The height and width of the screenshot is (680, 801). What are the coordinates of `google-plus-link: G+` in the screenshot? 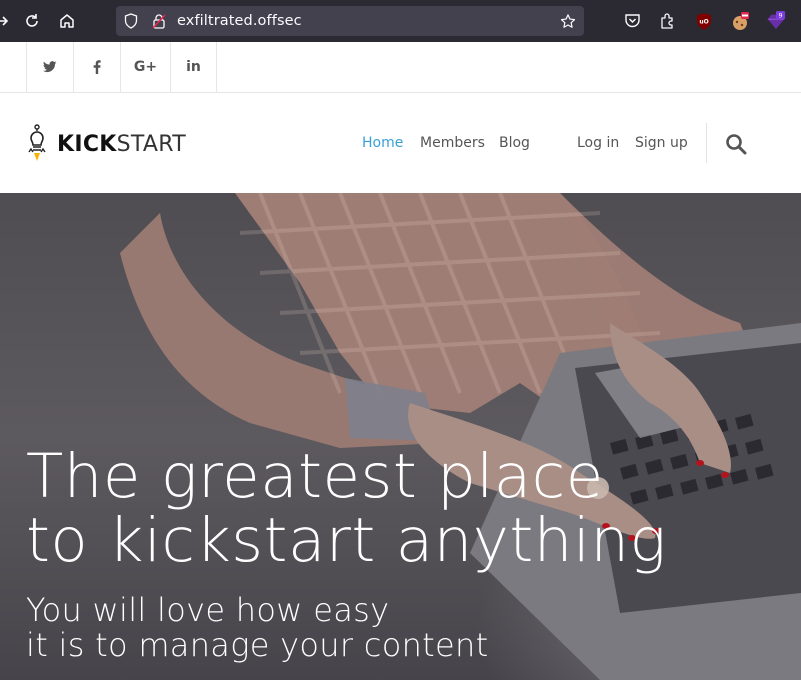 It's located at (146, 67).